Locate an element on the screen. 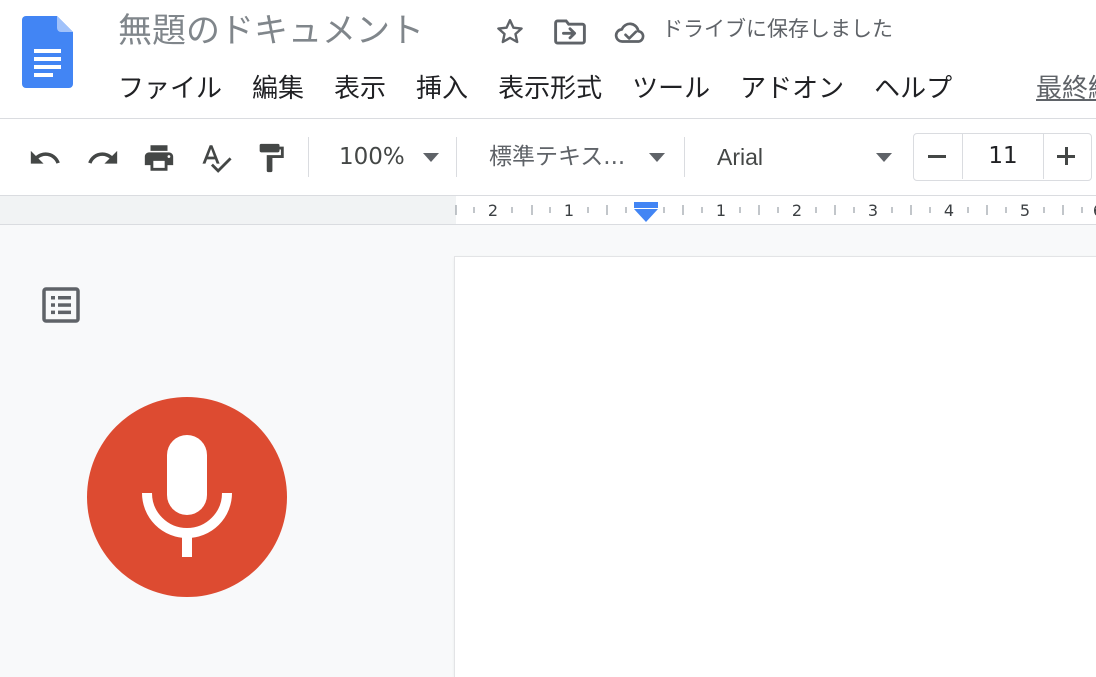  font-family-select: Arial is located at coordinates (740, 157).